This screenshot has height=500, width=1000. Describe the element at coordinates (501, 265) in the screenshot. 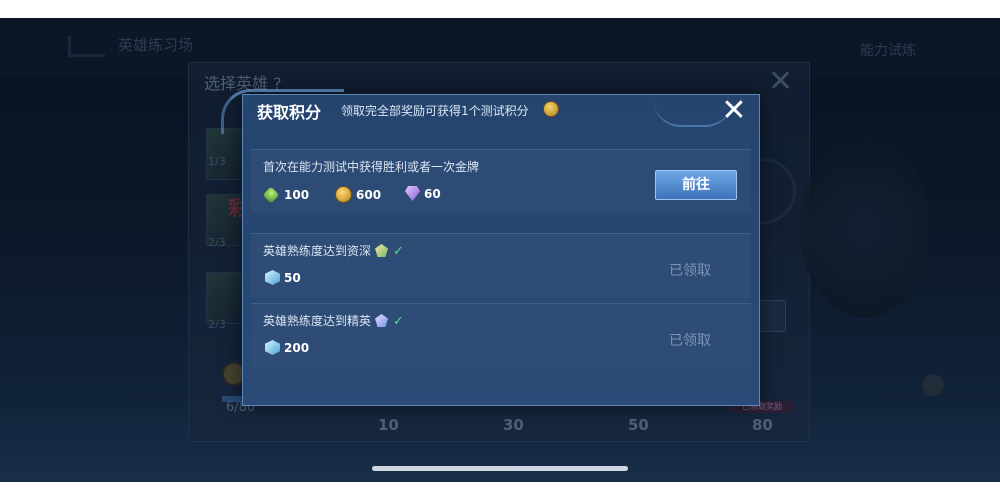

I see `task-row: 英雄熟练度达到资深 ✓ 50 已领取` at that location.